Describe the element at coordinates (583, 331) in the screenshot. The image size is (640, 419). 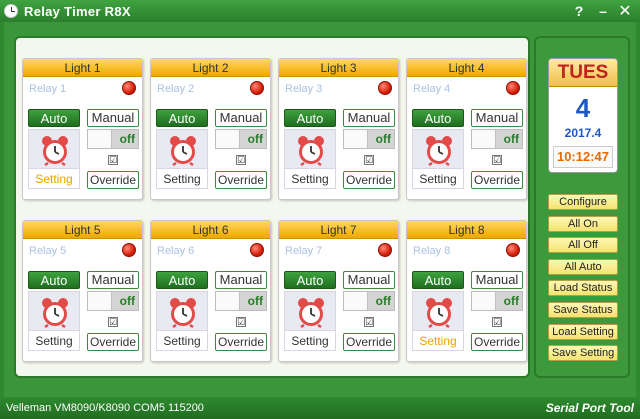
I see `side-button-load-setting: Load Setting` at that location.